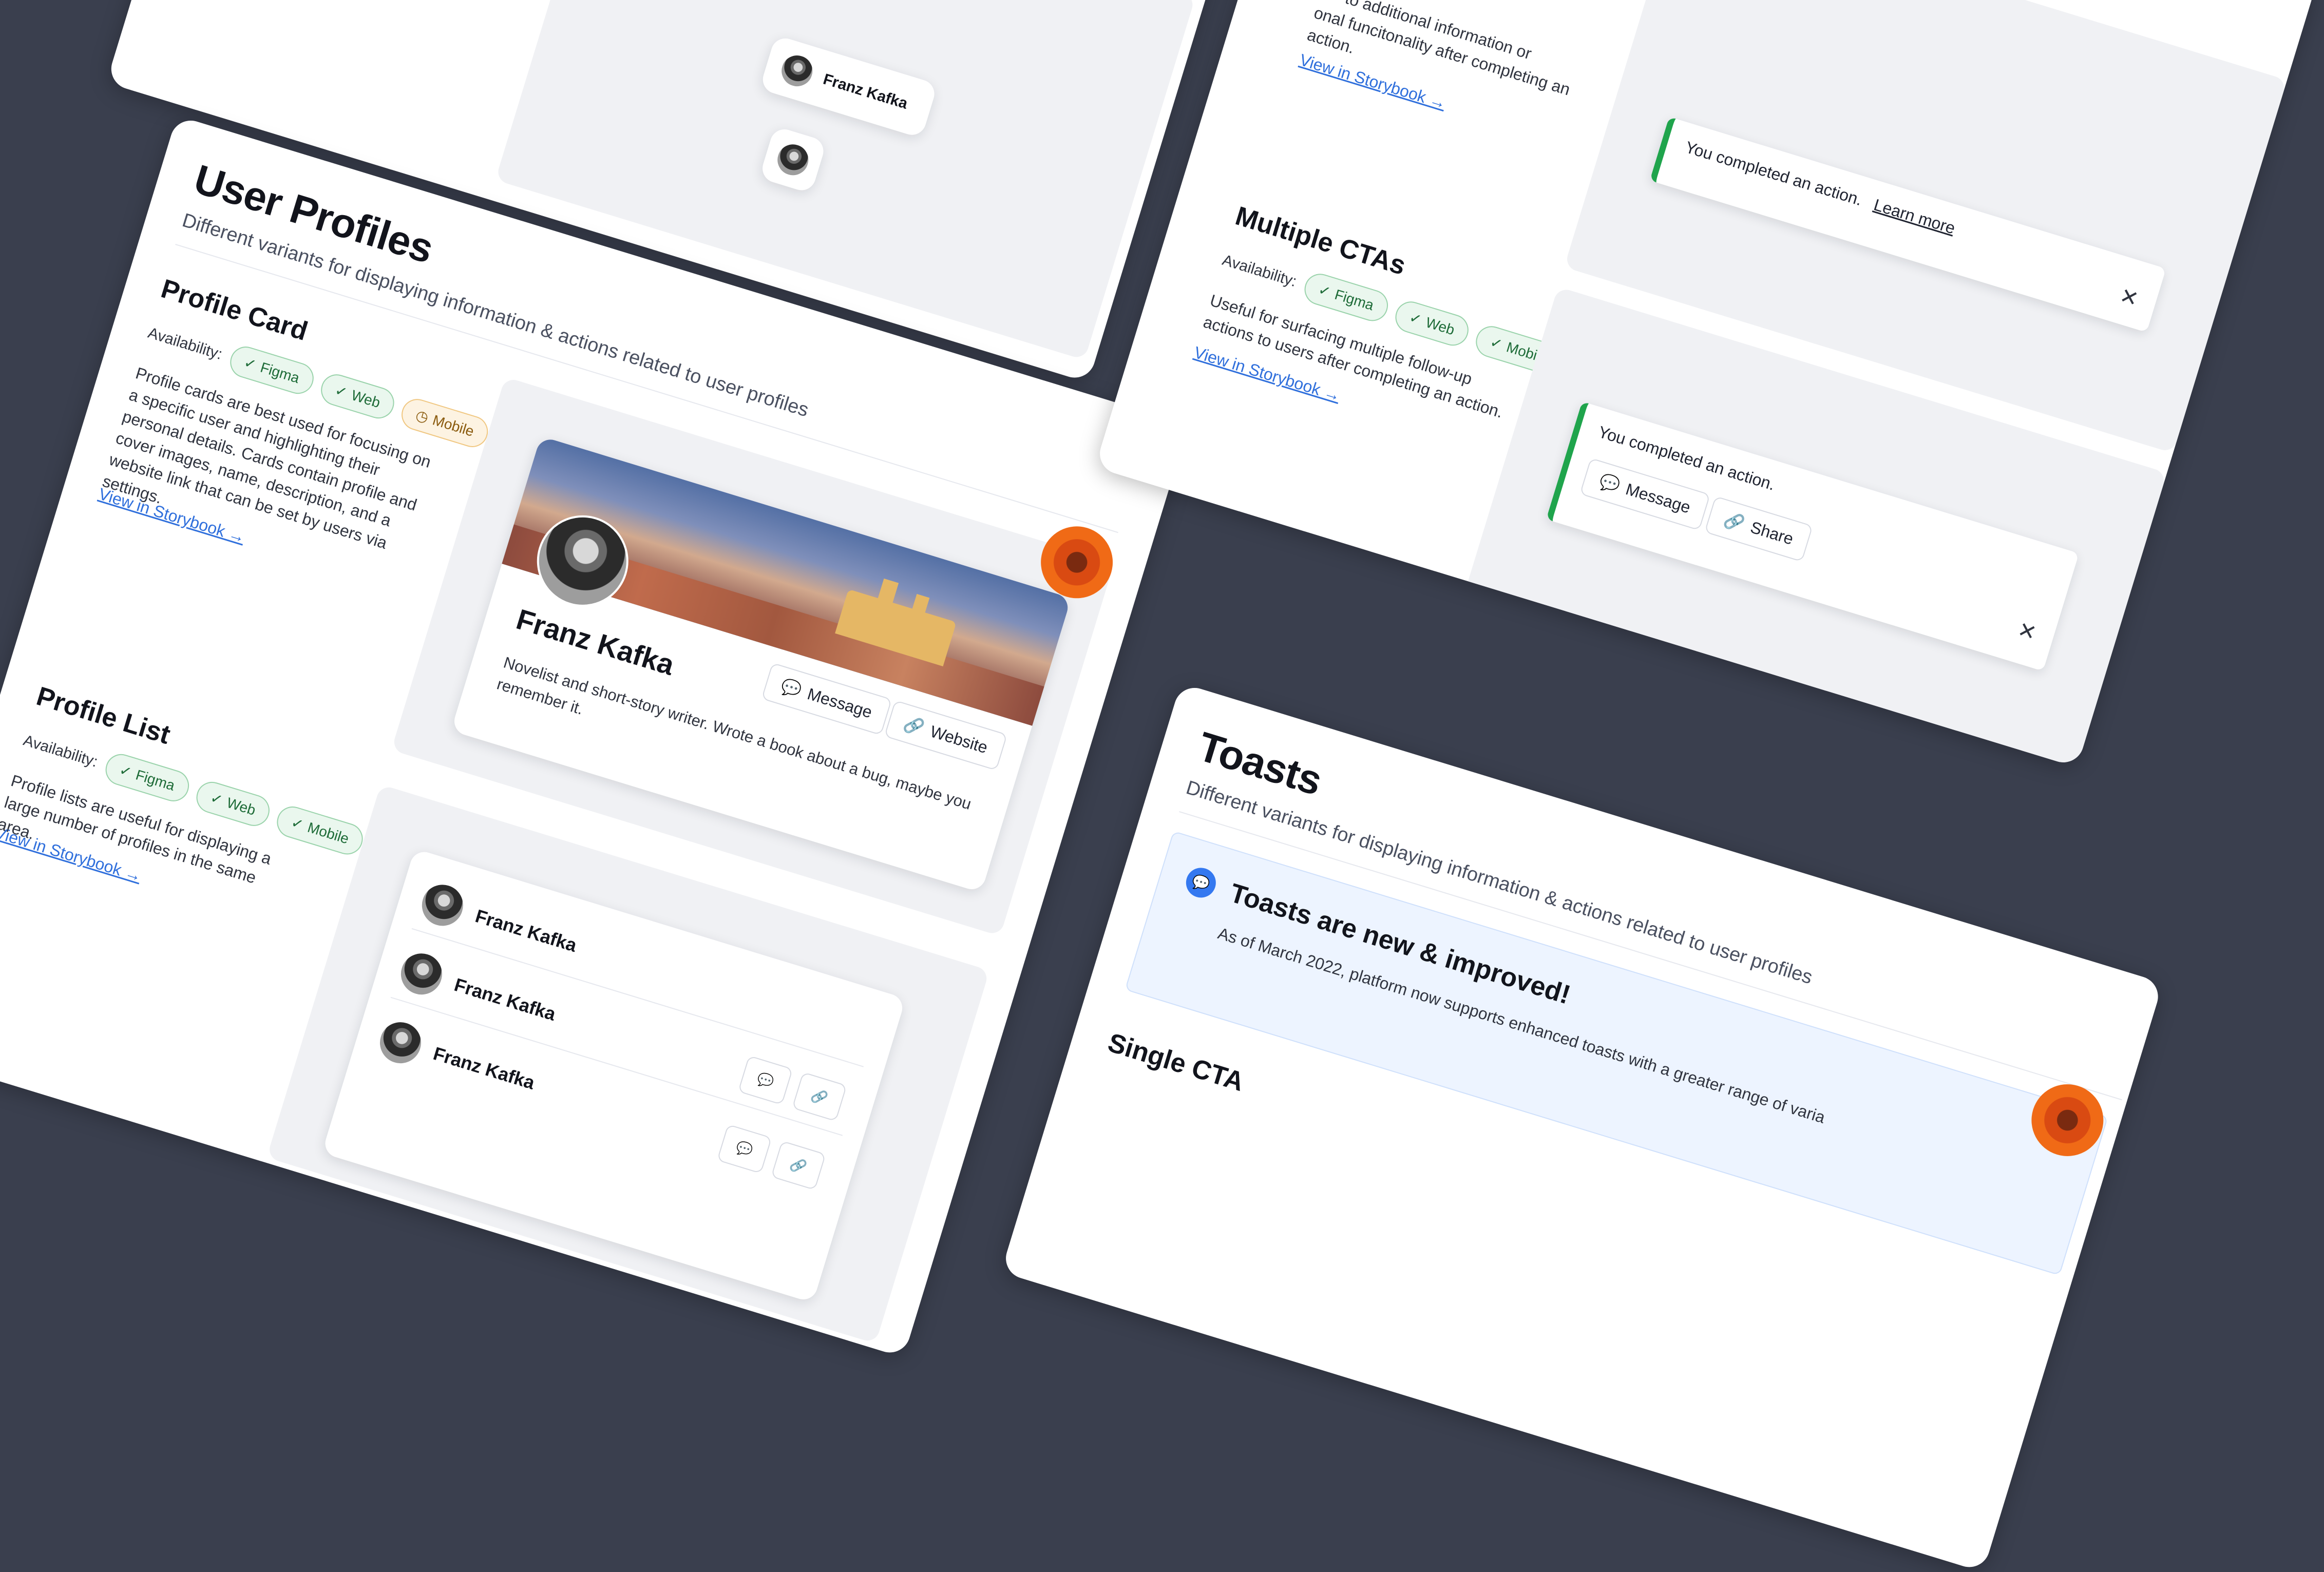  What do you see at coordinates (1373, 81) in the screenshot?
I see `storybook-link: View in Storybook →` at bounding box center [1373, 81].